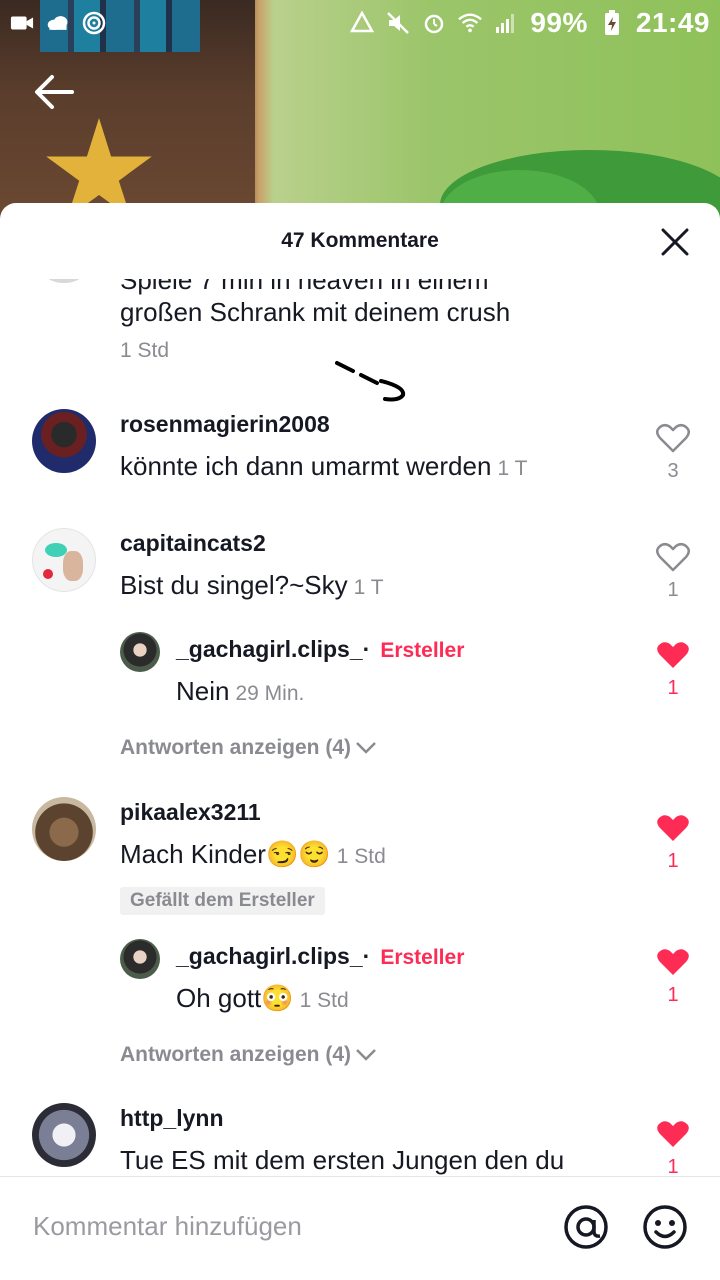 Image resolution: width=720 pixels, height=1280 pixels. Describe the element at coordinates (398, 23) in the screenshot. I see `mute-icon` at that location.